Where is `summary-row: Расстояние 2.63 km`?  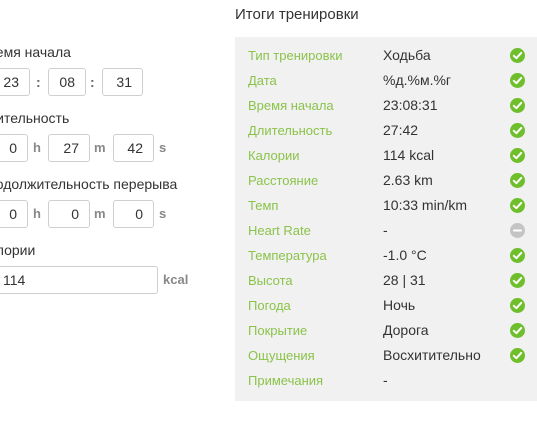 summary-row: Расстояние 2.63 km is located at coordinates (386, 180).